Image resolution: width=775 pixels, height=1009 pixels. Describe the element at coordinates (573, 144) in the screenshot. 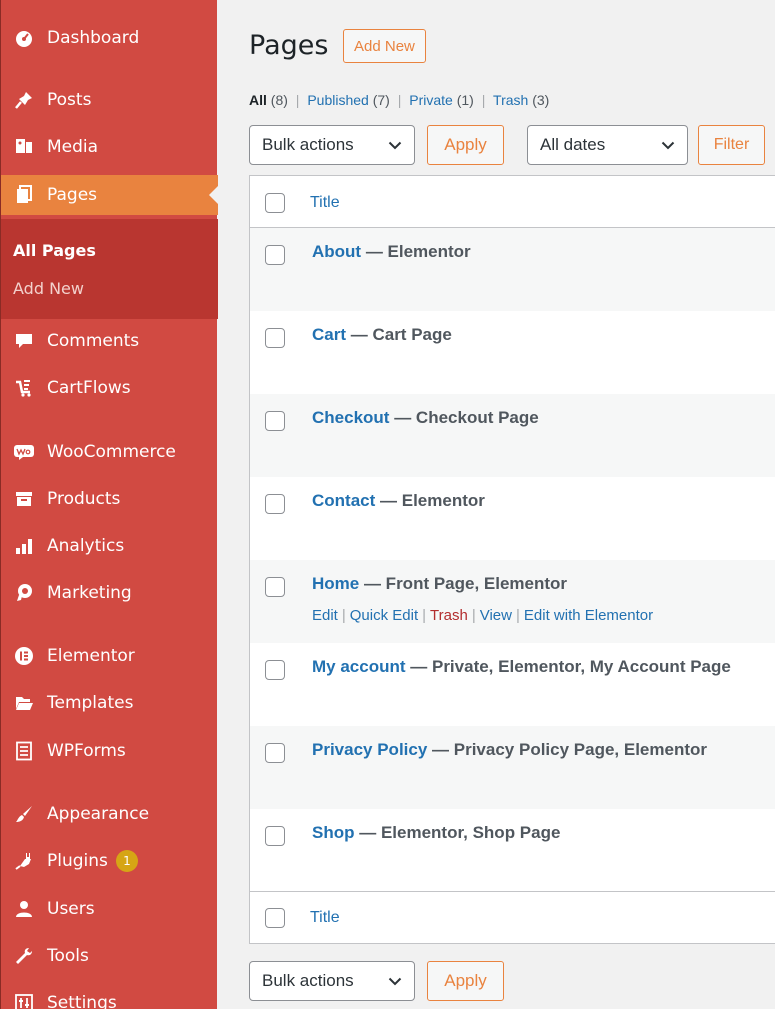

I see `date-filter-value: All dates` at that location.